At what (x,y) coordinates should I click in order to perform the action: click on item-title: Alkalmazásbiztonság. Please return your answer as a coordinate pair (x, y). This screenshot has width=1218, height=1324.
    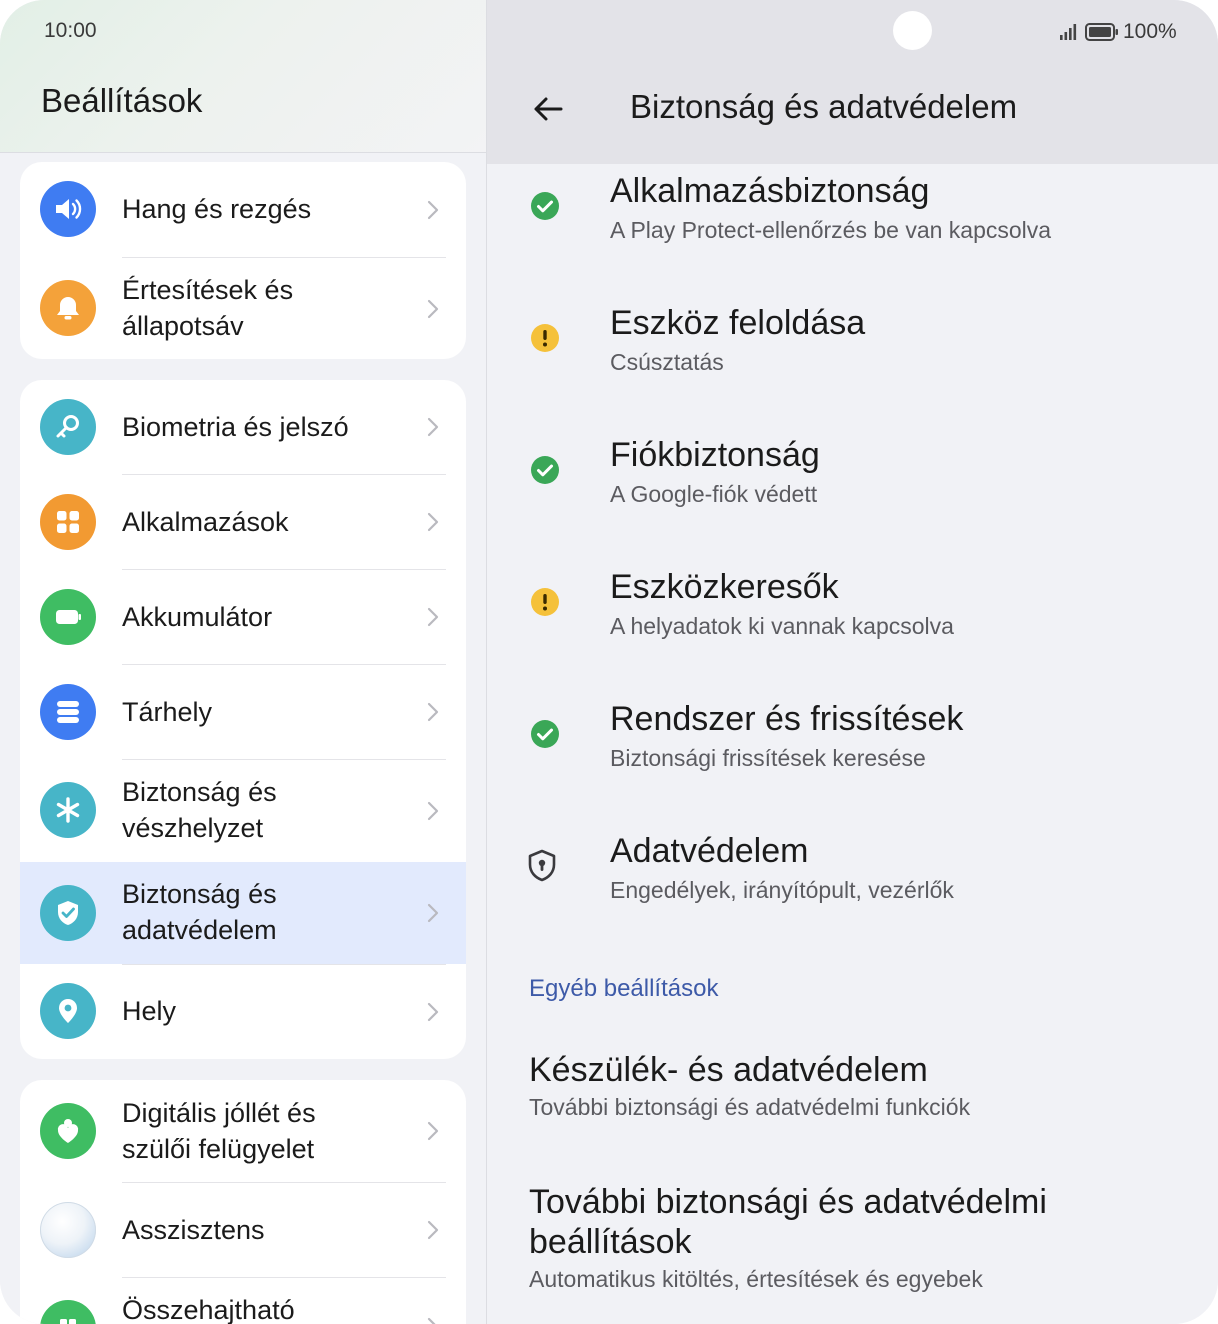
    Looking at the image, I should click on (770, 191).